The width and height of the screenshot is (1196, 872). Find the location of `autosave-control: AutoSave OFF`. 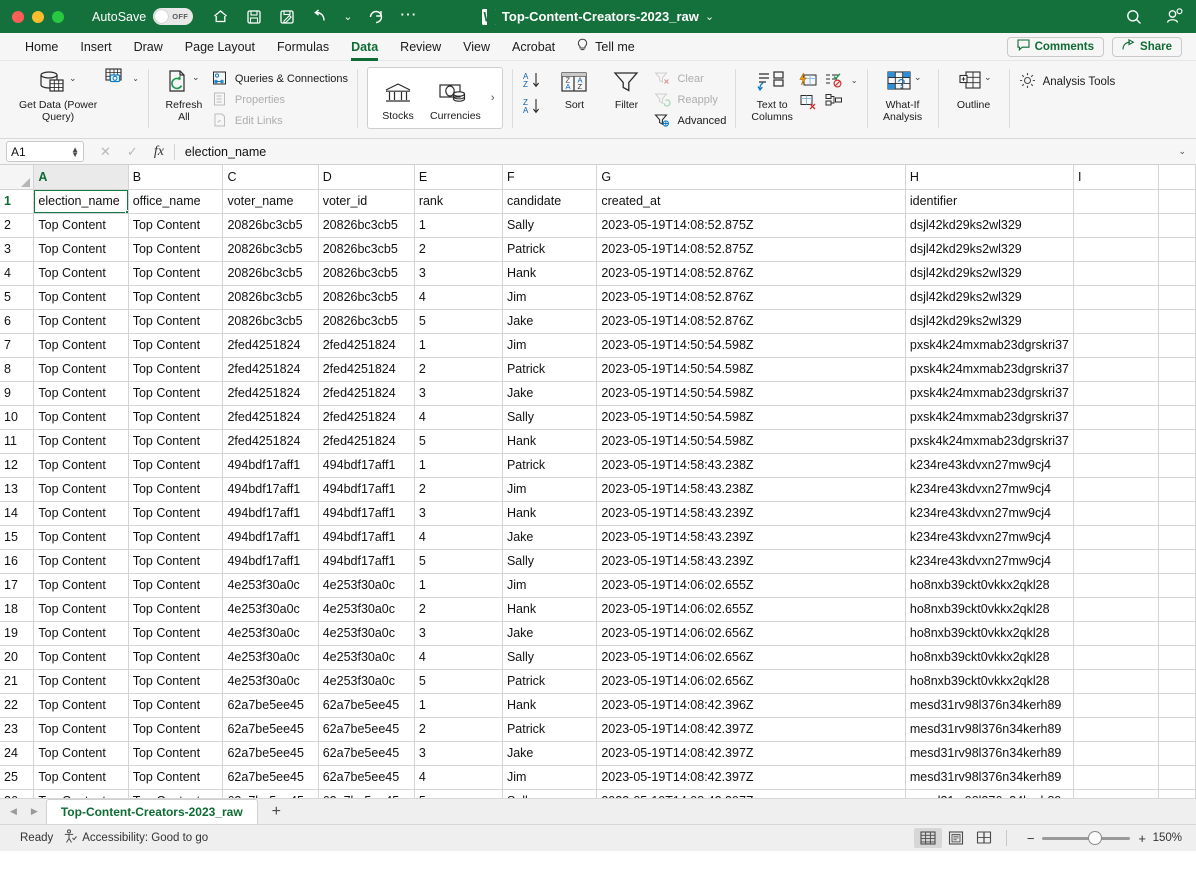

autosave-control: AutoSave OFF is located at coordinates (143, 16).